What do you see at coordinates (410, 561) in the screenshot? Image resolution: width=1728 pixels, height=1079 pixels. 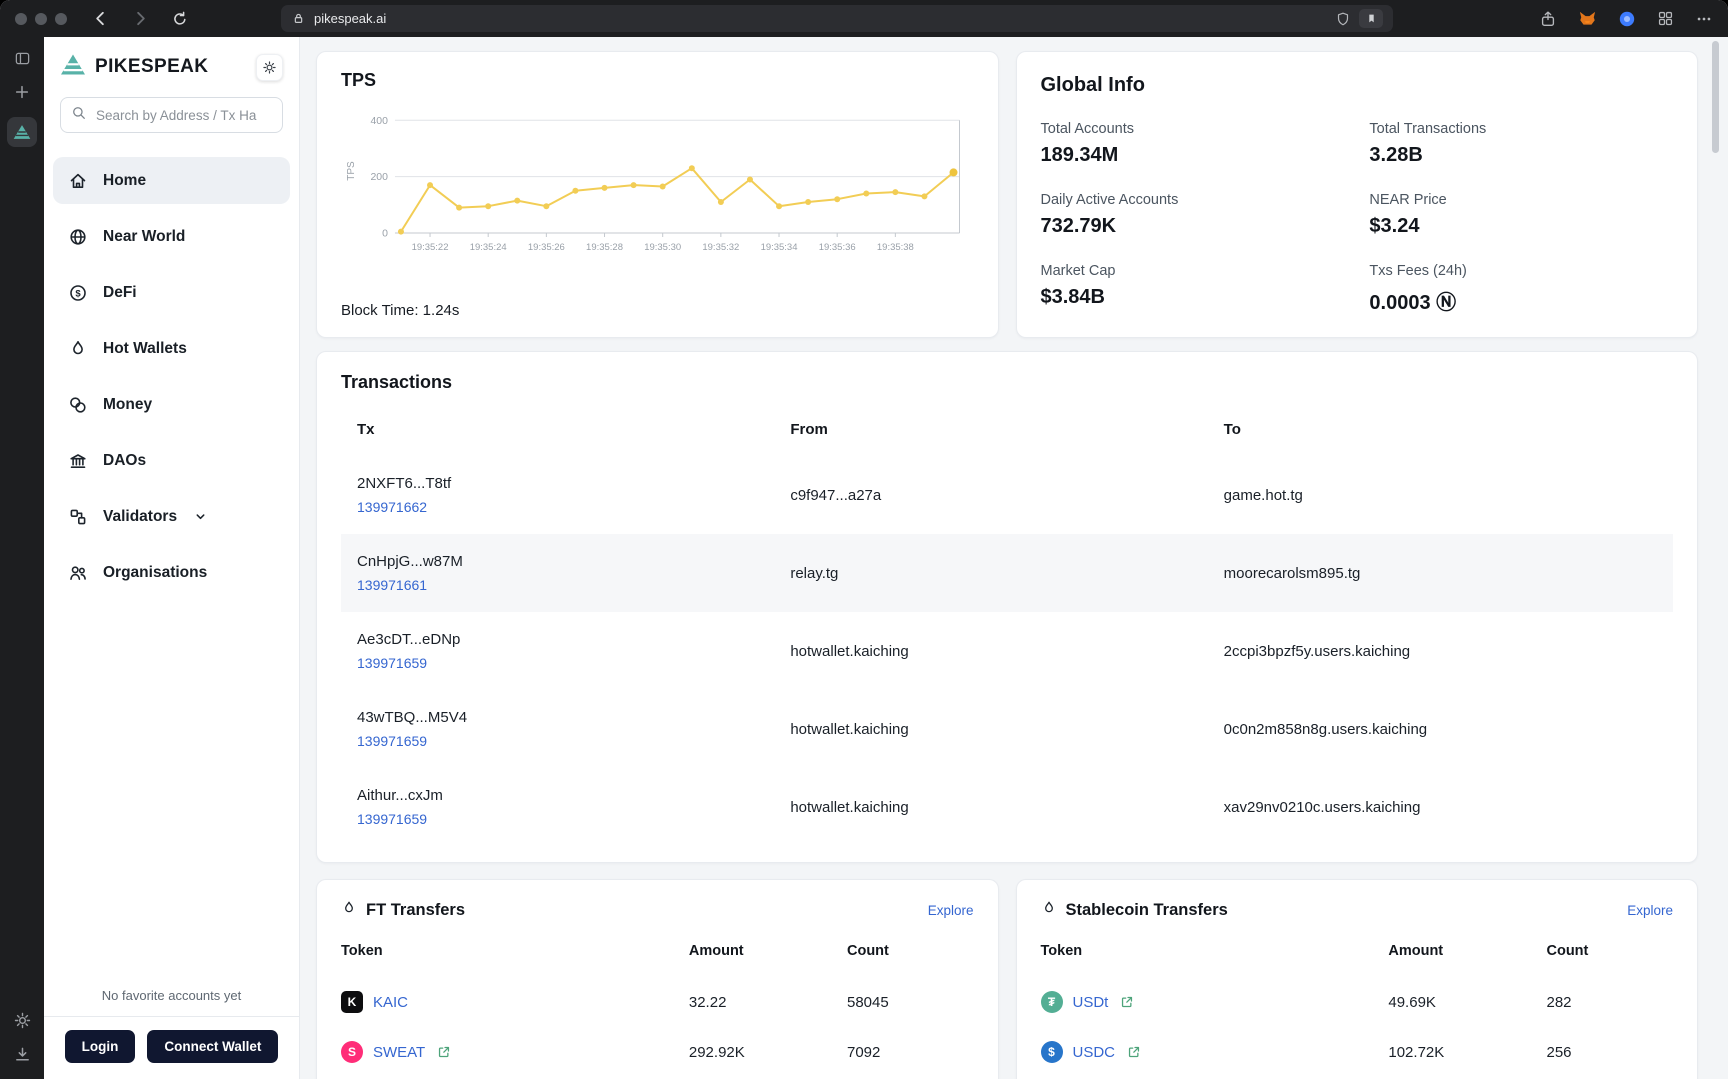 I see `tx-hash: CnHpjG...w87M` at bounding box center [410, 561].